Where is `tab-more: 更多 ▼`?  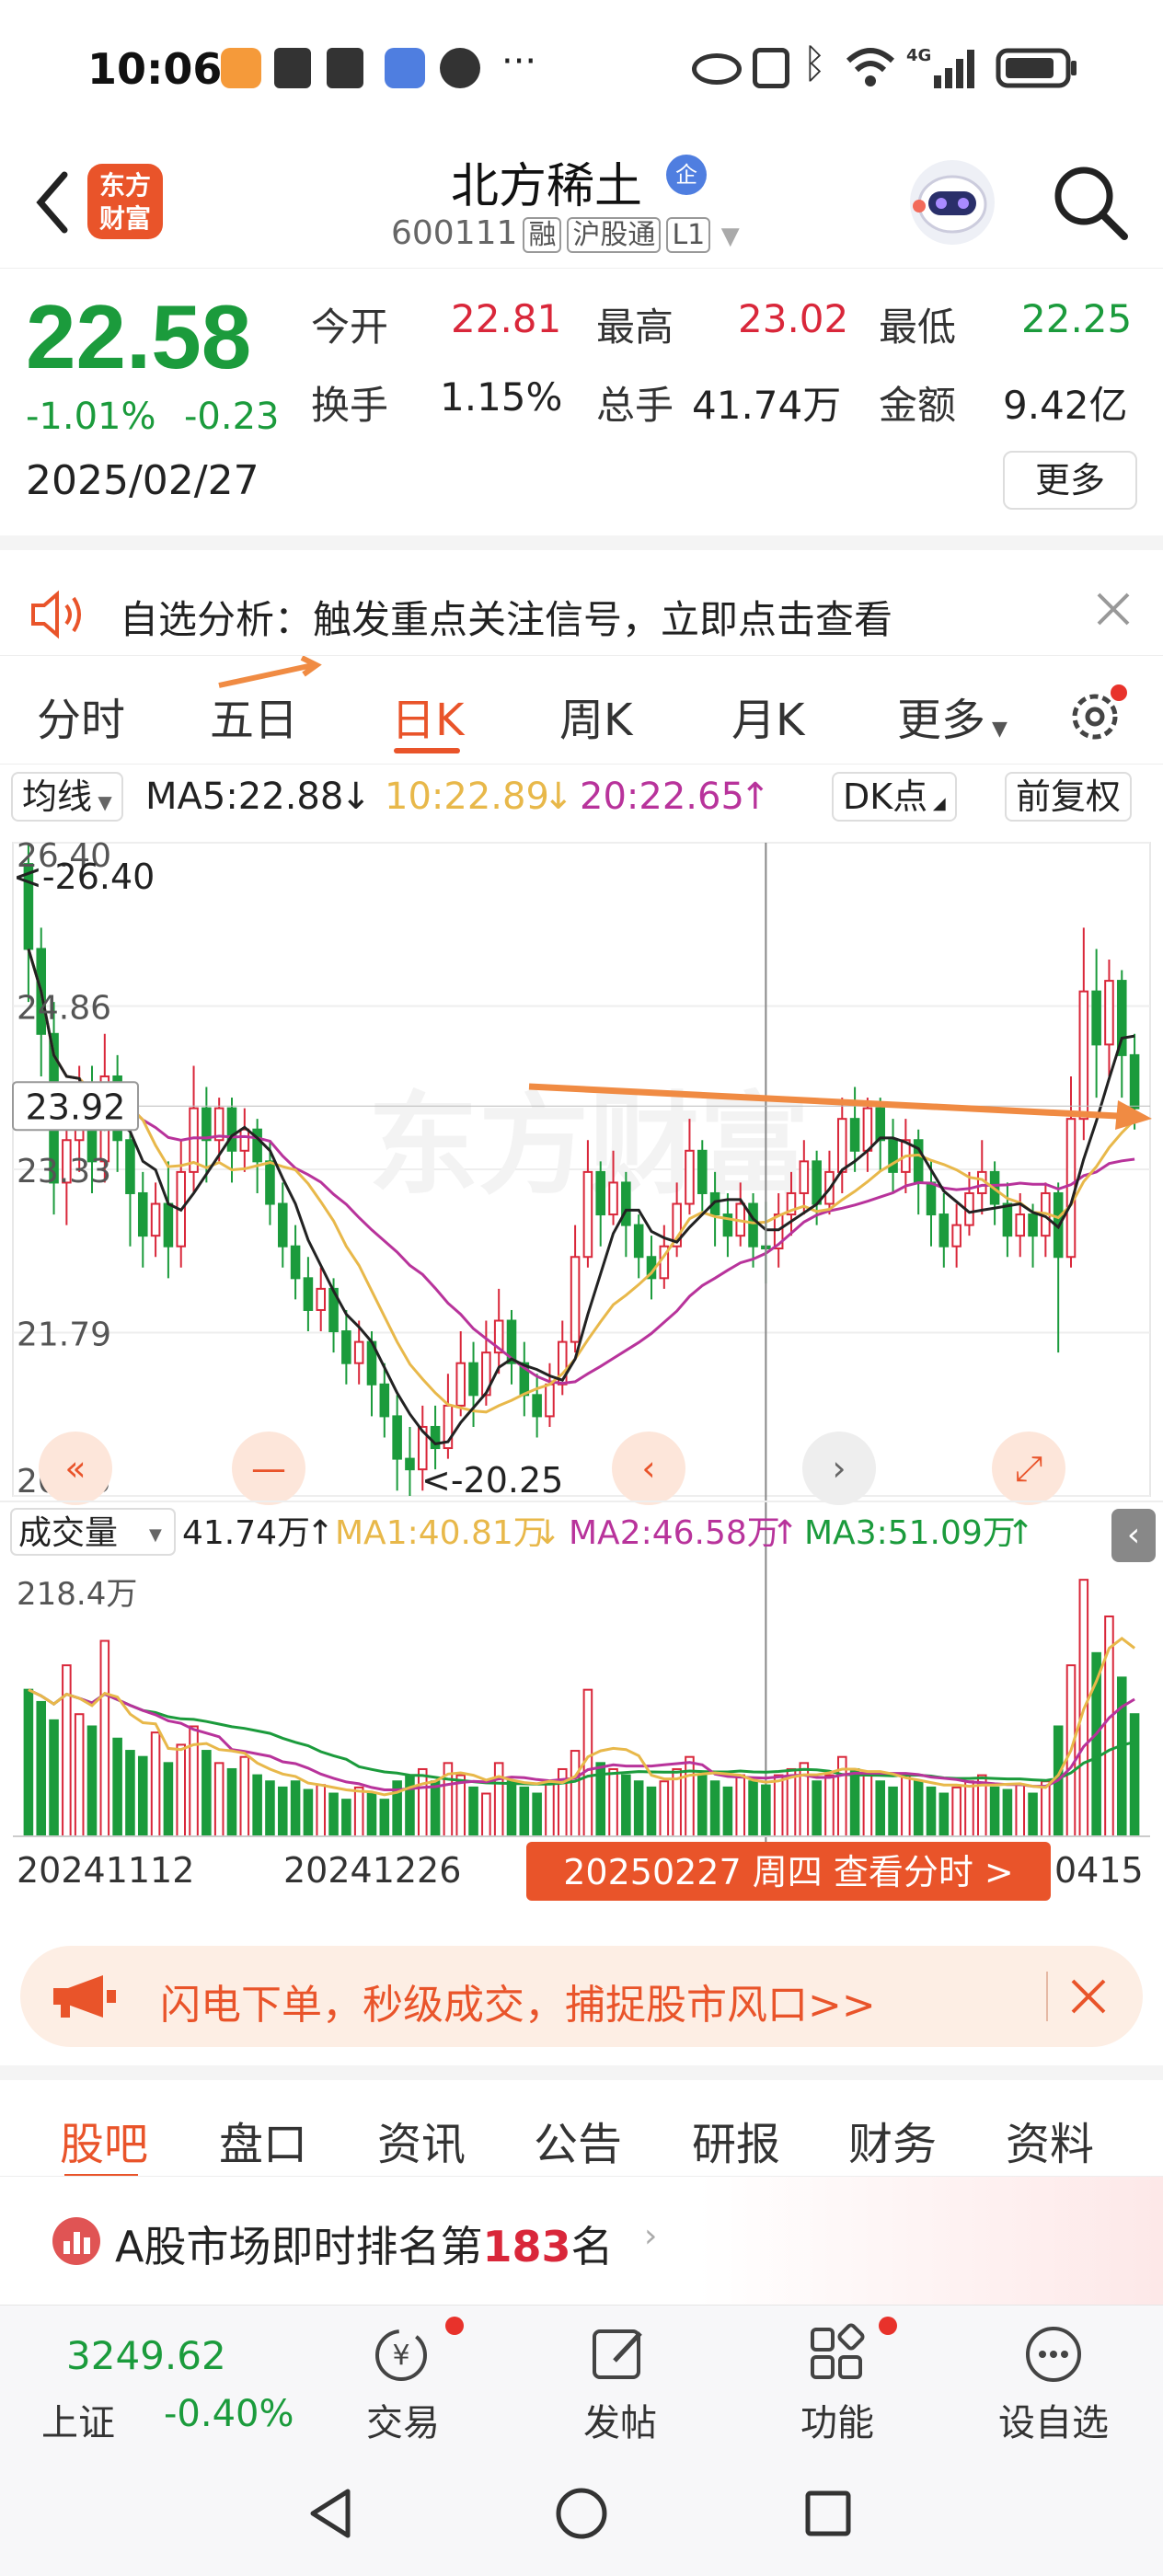 tab-more: 更多 ▼ is located at coordinates (952, 716).